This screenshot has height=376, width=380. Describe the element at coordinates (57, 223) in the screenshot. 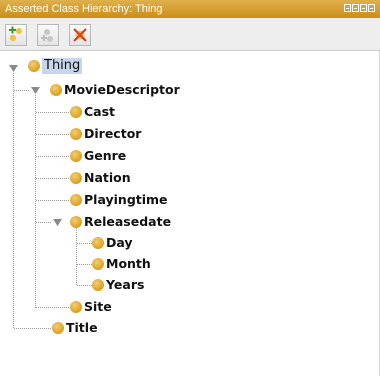

I see `expand-toggle-releasedate` at that location.